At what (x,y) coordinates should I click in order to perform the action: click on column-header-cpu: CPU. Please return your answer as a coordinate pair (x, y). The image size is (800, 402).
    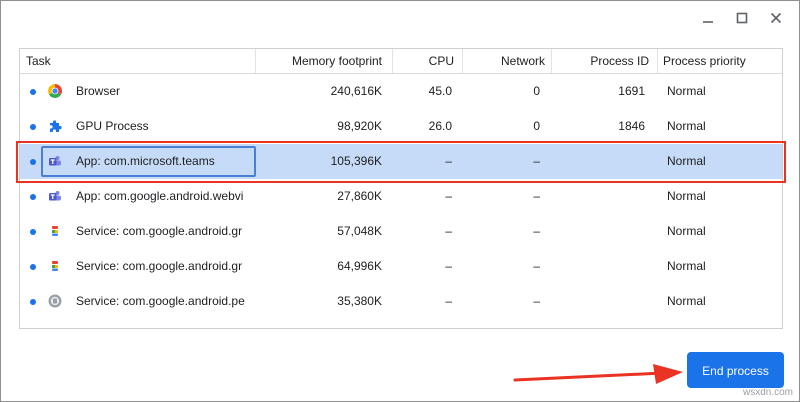
    Looking at the image, I should click on (428, 61).